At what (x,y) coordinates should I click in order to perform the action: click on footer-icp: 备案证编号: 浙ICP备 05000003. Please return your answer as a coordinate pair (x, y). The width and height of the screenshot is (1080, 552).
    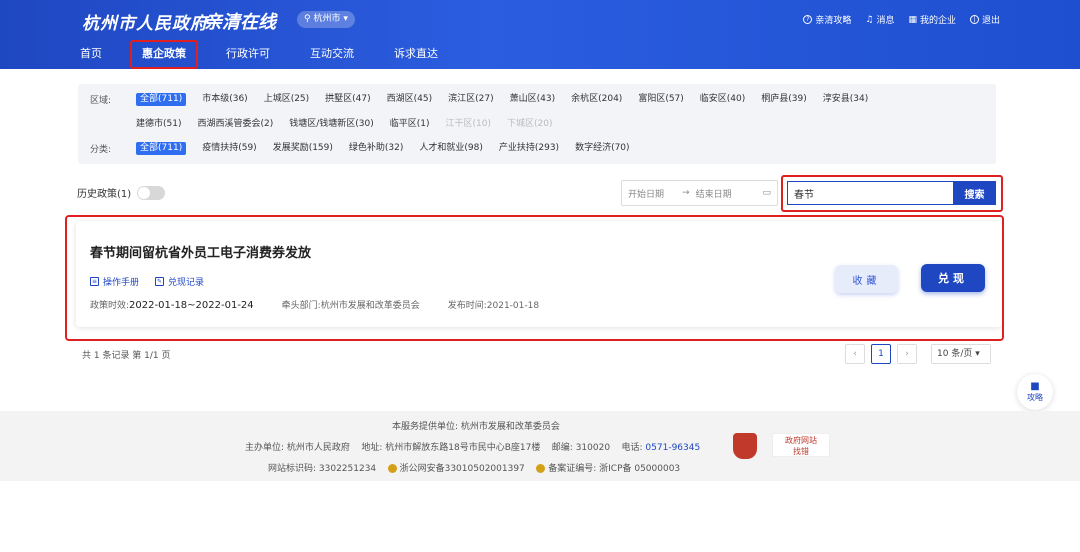
    Looking at the image, I should click on (614, 469).